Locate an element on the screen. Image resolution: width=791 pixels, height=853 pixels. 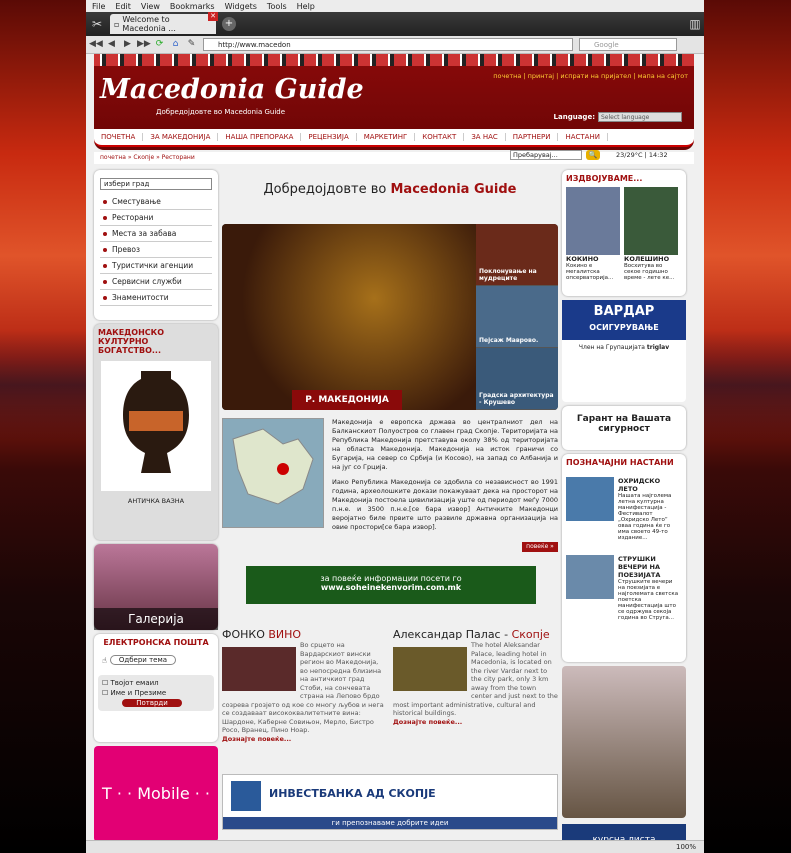
breadcrumb: почетна » Скопје » Ресторани is located at coordinates (394, 158).